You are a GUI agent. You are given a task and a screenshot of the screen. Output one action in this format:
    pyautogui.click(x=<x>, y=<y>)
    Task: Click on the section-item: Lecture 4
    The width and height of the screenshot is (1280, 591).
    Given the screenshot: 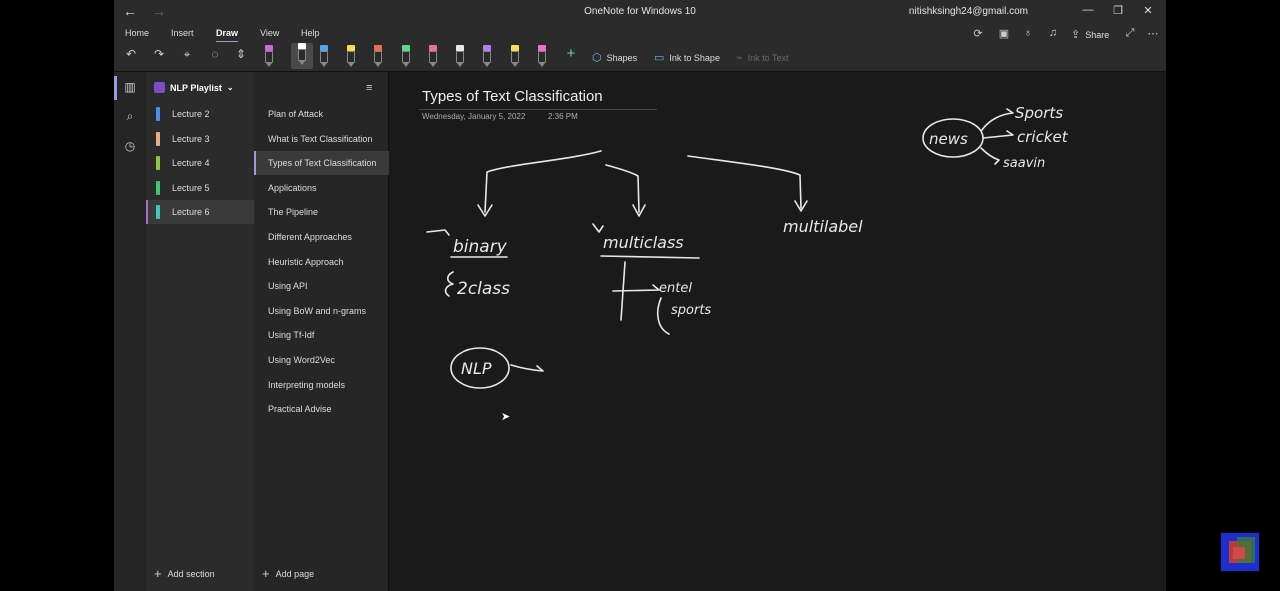 What is the action you would take?
    pyautogui.click(x=200, y=163)
    